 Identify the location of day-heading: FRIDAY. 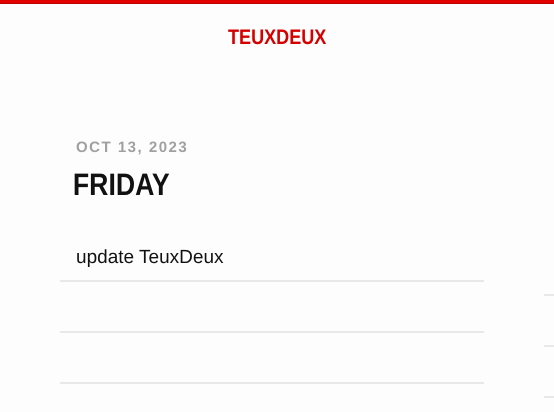
(121, 184).